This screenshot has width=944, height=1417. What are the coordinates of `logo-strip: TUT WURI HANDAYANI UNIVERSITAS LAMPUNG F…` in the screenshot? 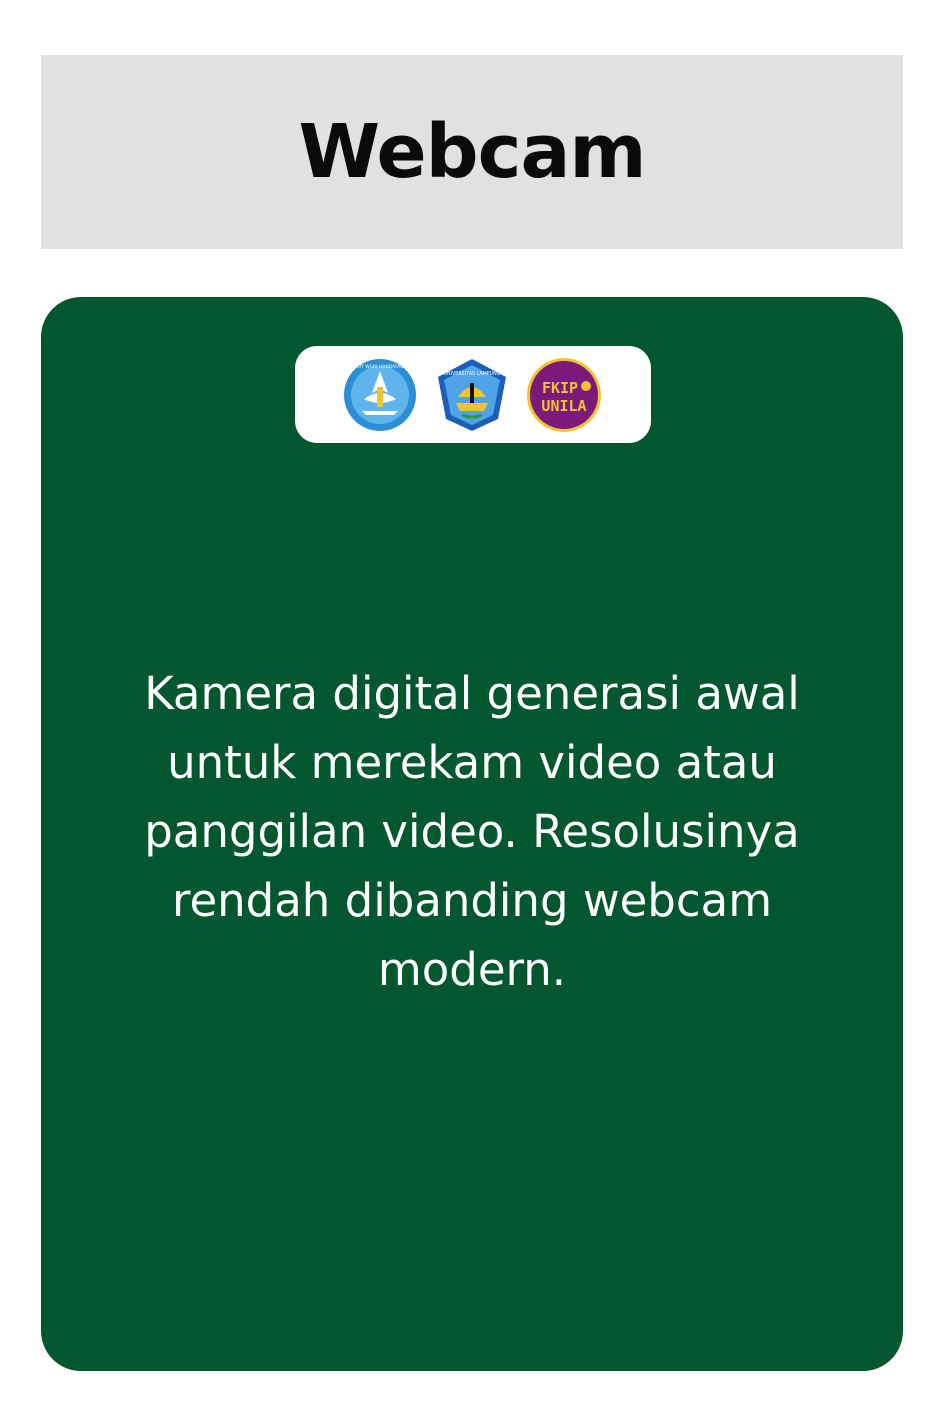 It's located at (473, 394).